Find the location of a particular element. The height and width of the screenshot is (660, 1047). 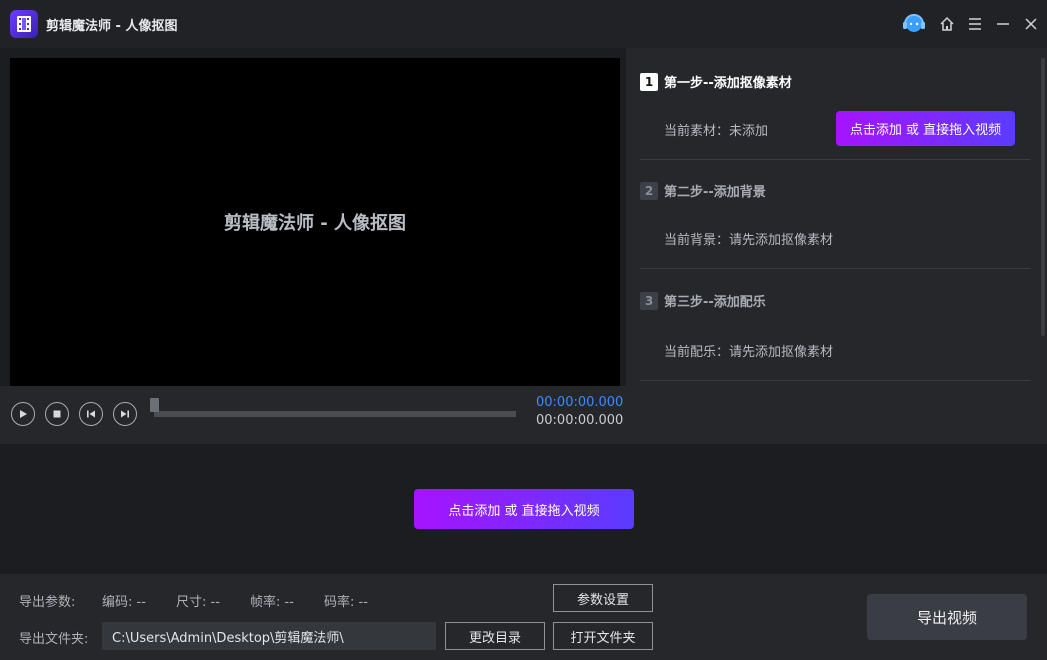

step-3-header: 3 第三步--添加配乐 is located at coordinates (703, 300).